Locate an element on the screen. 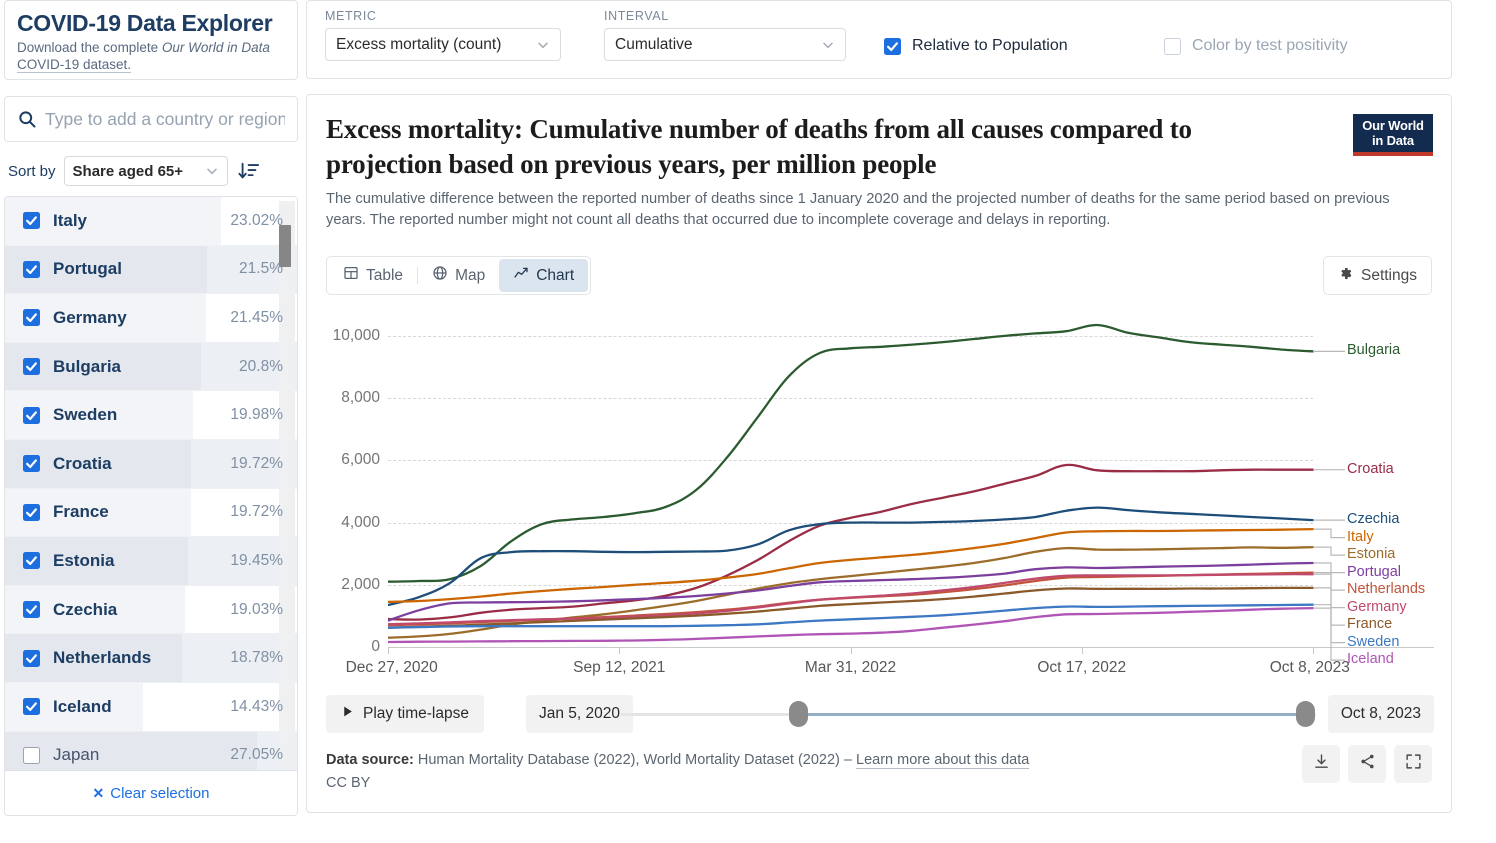  country-row-content: Bulgaria 20.8% is located at coordinates (153, 367).